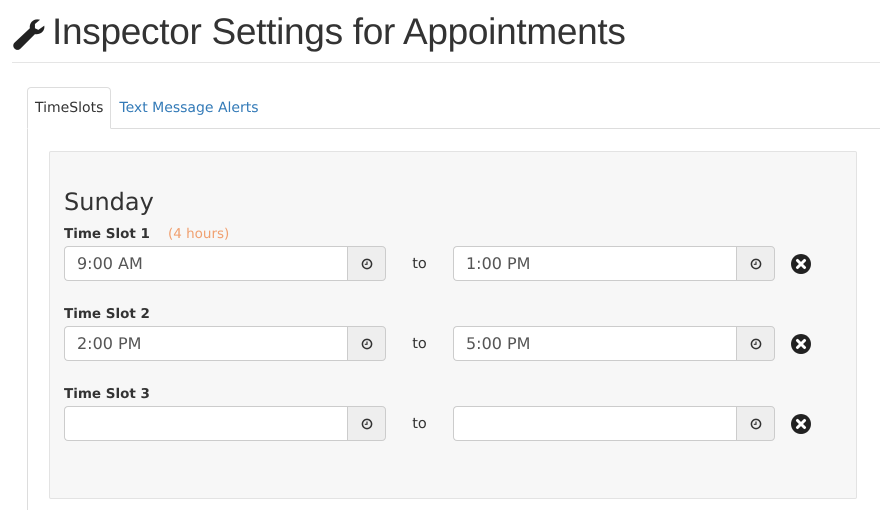  Describe the element at coordinates (339, 32) in the screenshot. I see `page-title: Inspector Settings for Appointments` at that location.